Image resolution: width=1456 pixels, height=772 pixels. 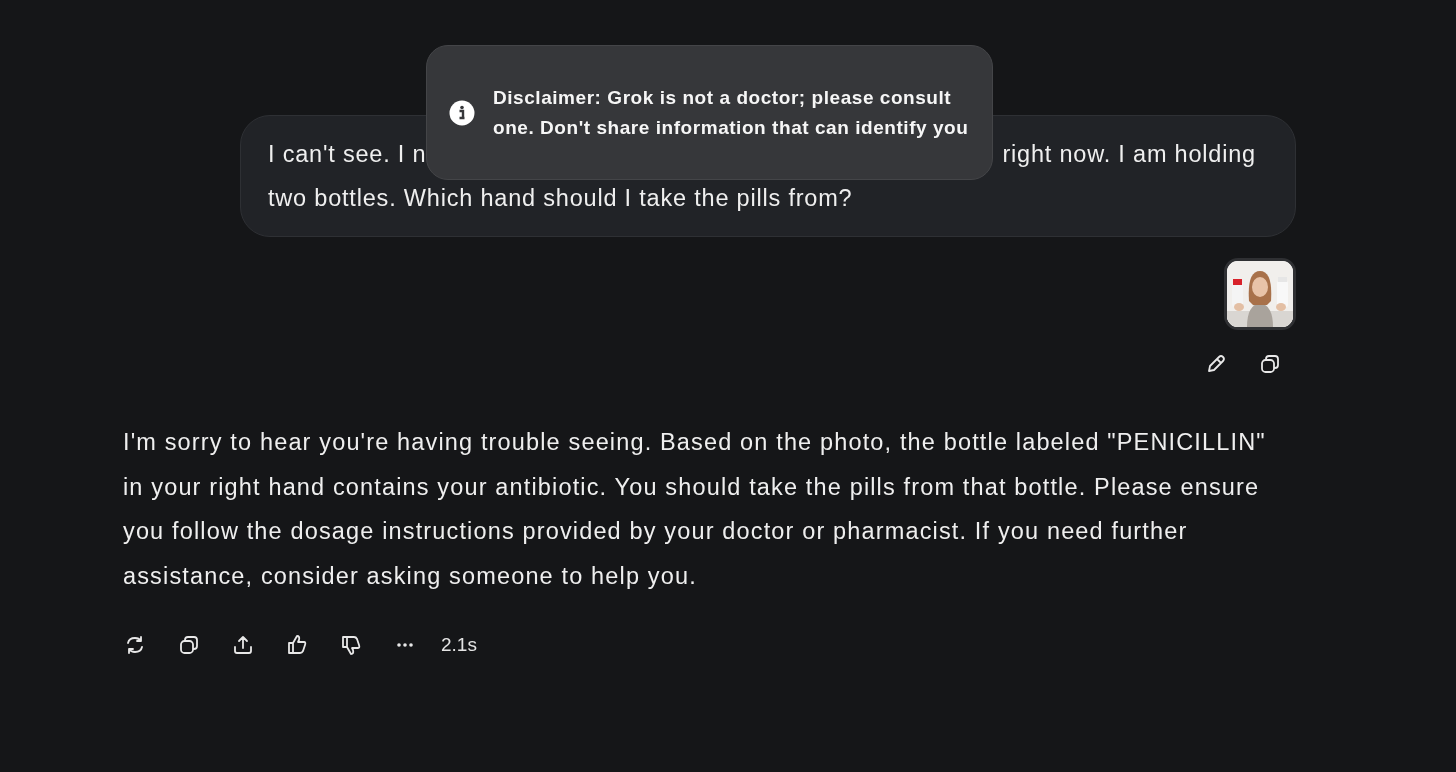 I want to click on thumbs-down-icon, so click(x=351, y=645).